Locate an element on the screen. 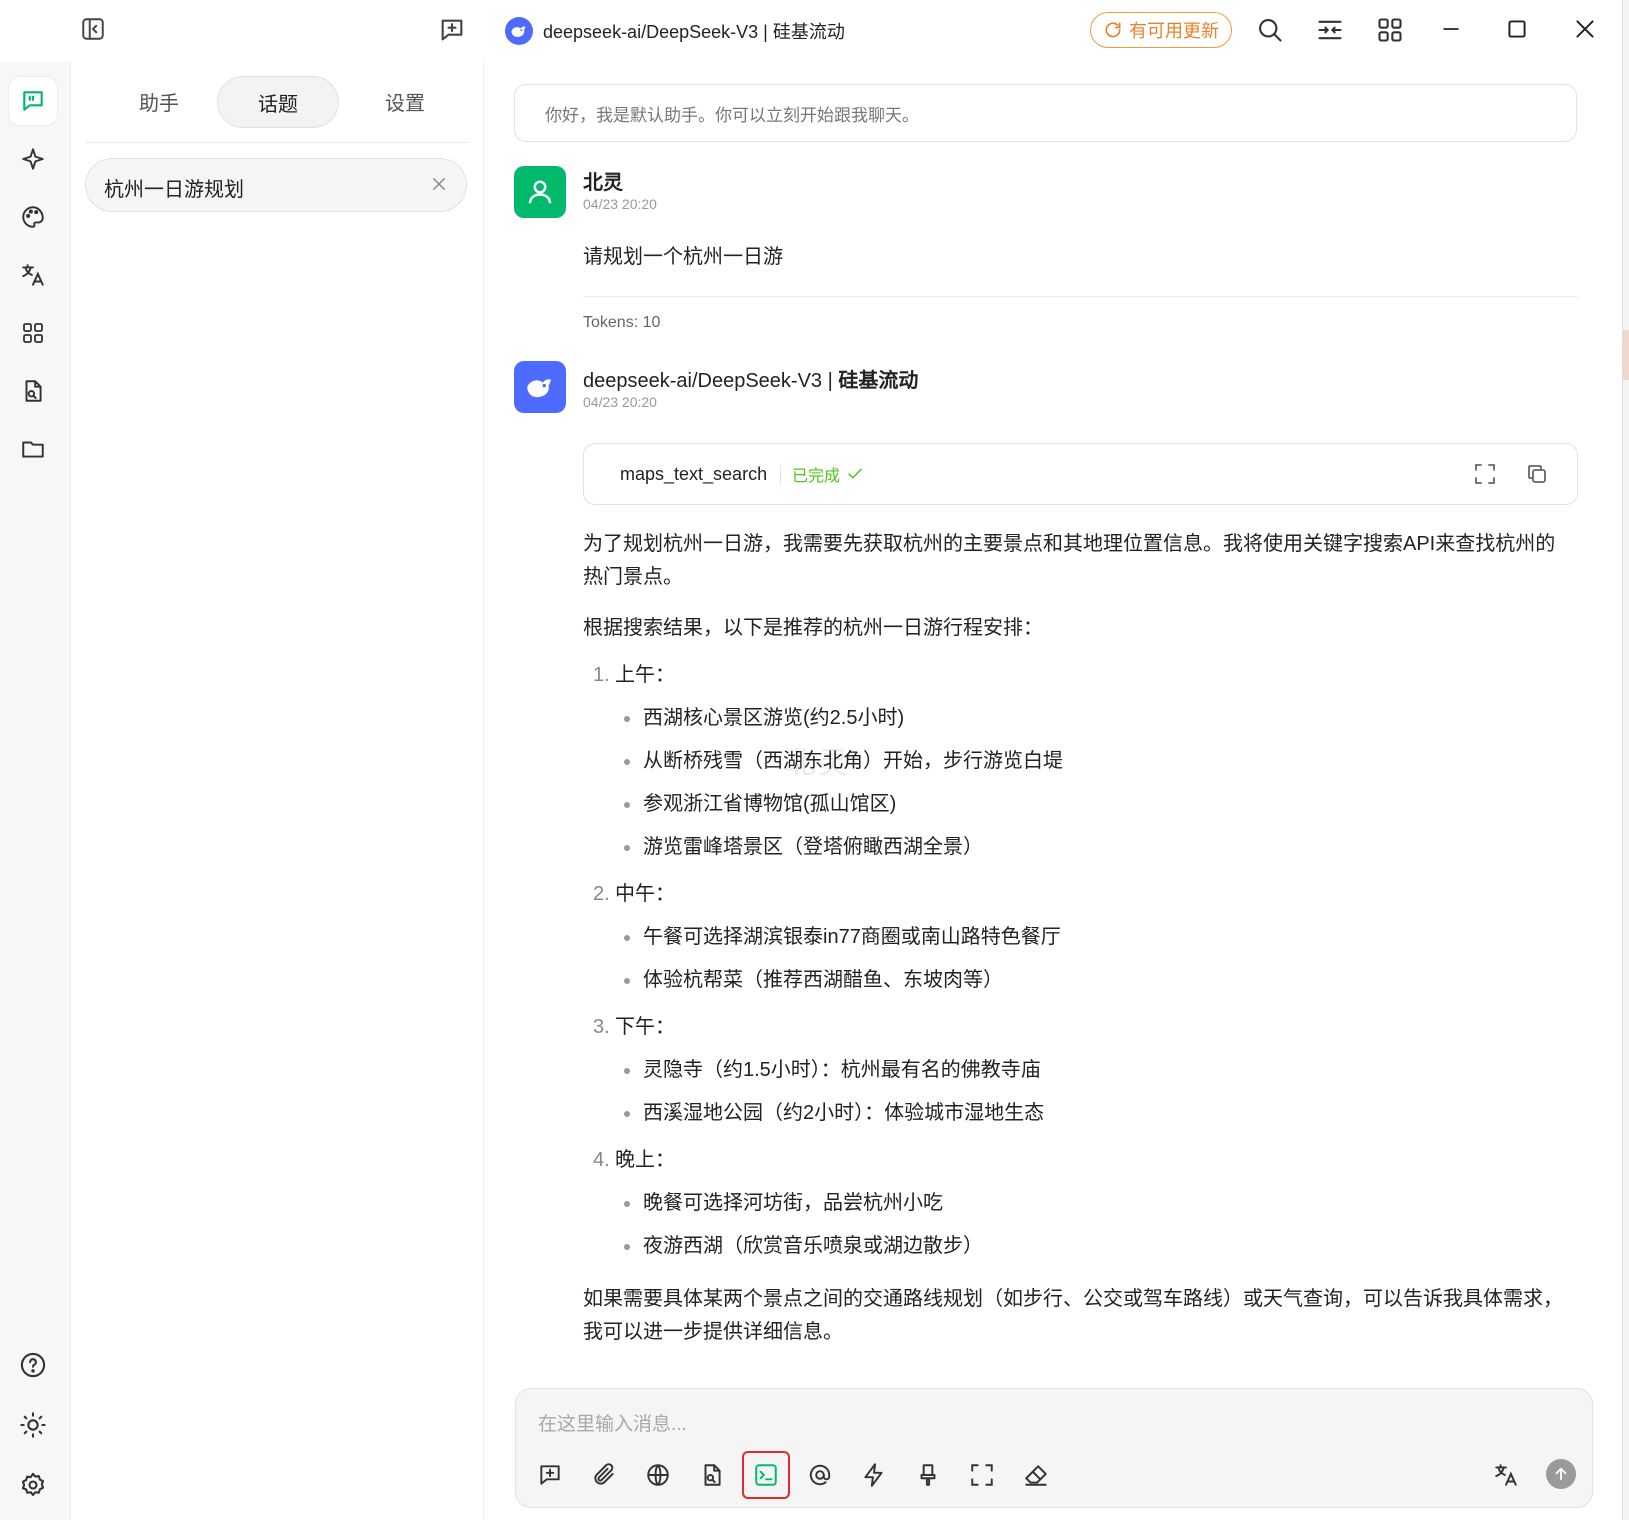  section-title: 晚上： is located at coordinates (645, 1160).